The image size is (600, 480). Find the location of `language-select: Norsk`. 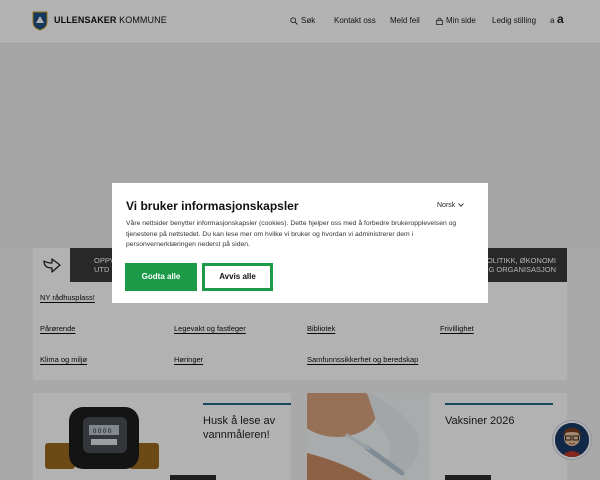

language-select: Norsk is located at coordinates (451, 205).